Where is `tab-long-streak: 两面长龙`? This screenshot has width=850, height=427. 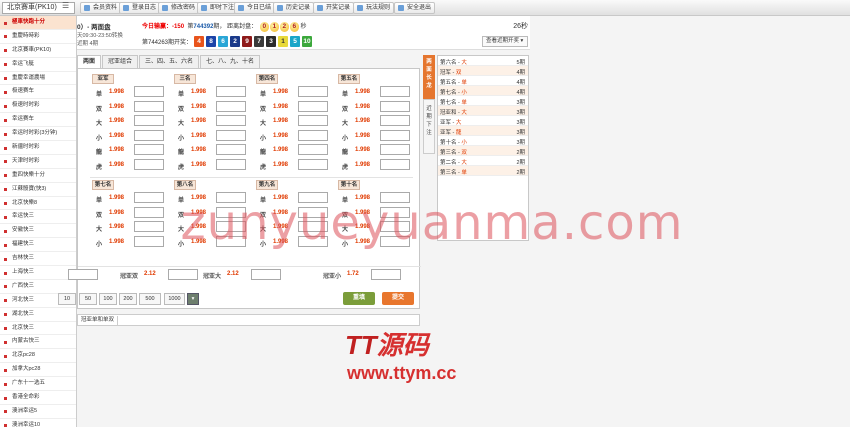 tab-long-streak: 两面长龙 is located at coordinates (429, 77).